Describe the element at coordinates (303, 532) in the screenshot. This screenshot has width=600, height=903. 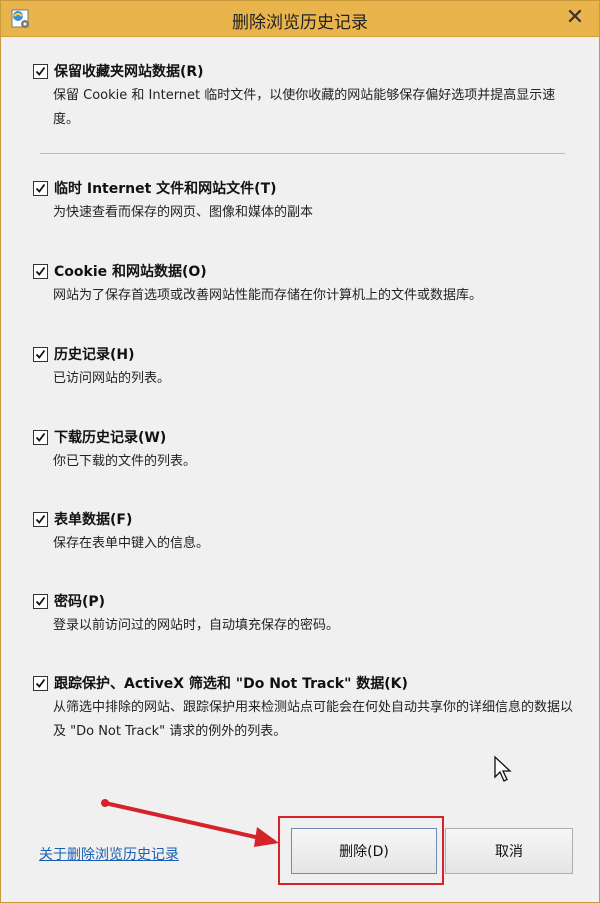
I see `option-form-data: 表单数据(F) 保存在表单中键入的信息。` at that location.